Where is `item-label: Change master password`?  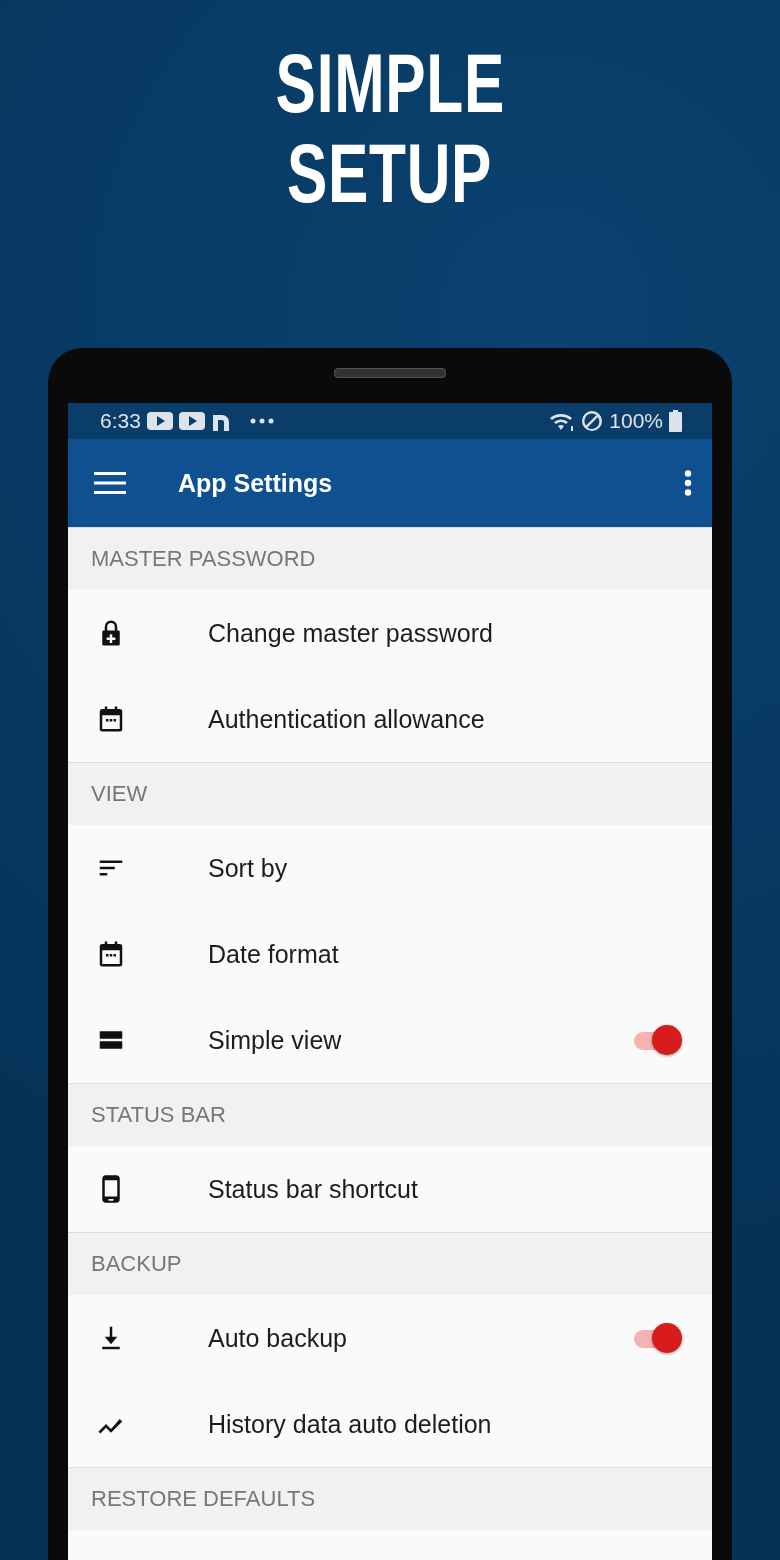 item-label: Change master password is located at coordinates (351, 633).